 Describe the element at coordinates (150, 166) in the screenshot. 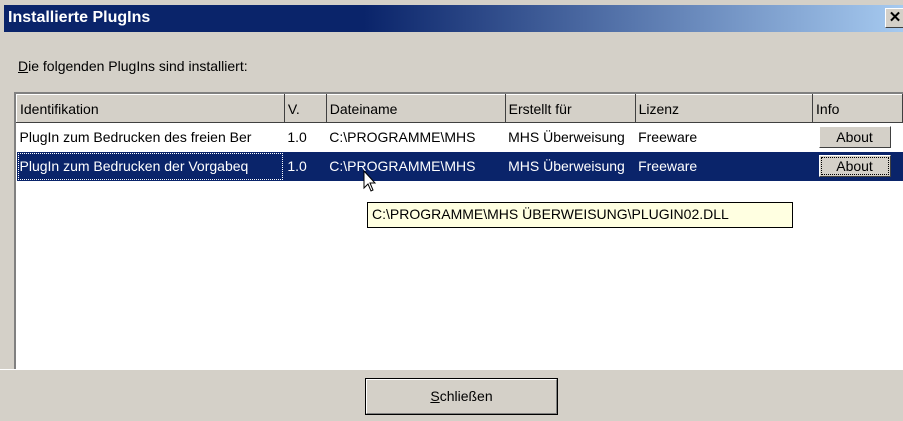

I see `cell-identifikation: PlugIn zum Bedrucken der Vorgabeq` at that location.